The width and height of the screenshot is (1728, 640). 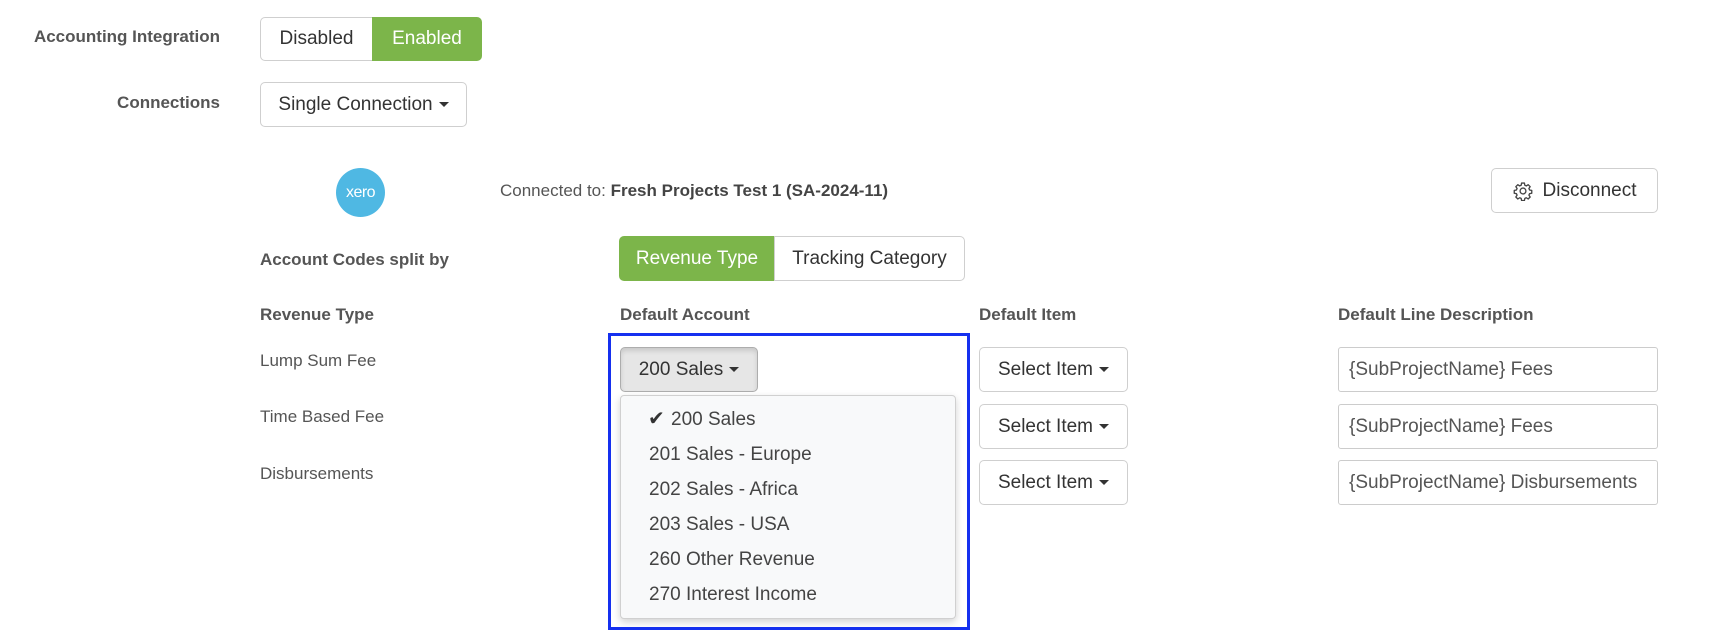 I want to click on accounting-toggle-group: Disabled Enabled, so click(x=371, y=39).